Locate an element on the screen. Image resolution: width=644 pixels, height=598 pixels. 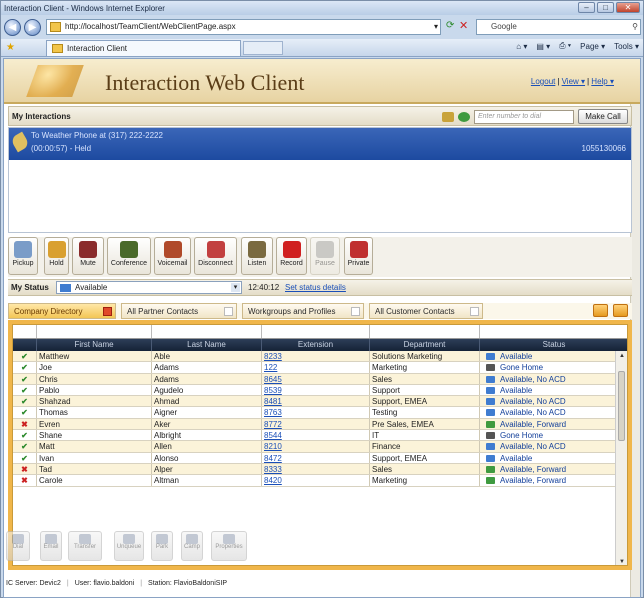
feeds-icon: ▤ ▾ is located at coordinates (543, 46).